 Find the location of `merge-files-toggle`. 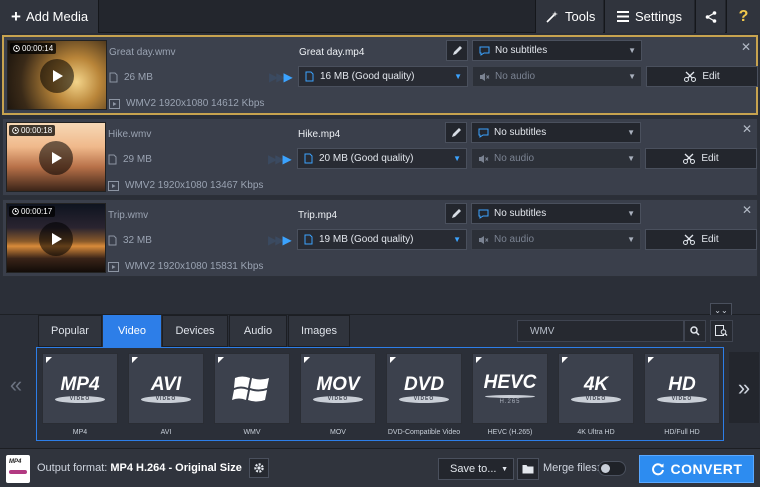

merge-files-toggle is located at coordinates (612, 468).